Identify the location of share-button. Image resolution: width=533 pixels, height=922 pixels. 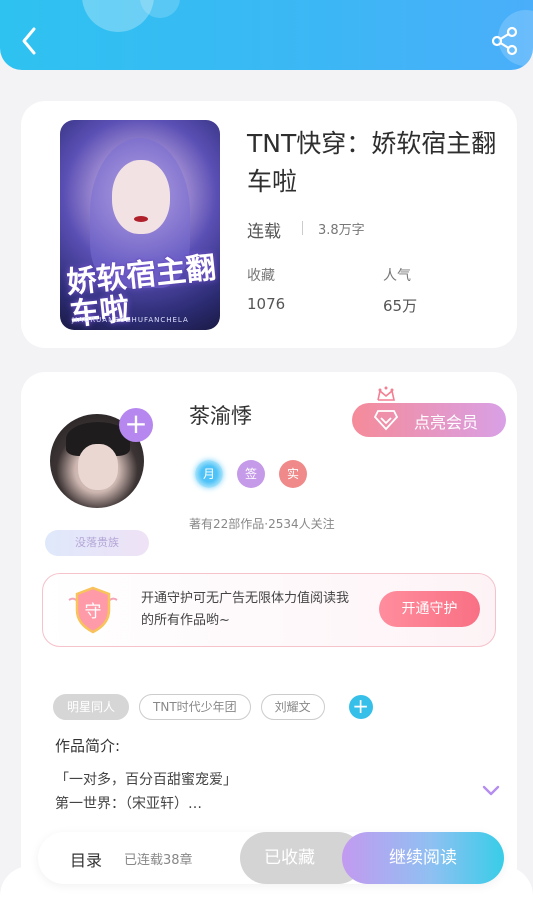
(505, 41).